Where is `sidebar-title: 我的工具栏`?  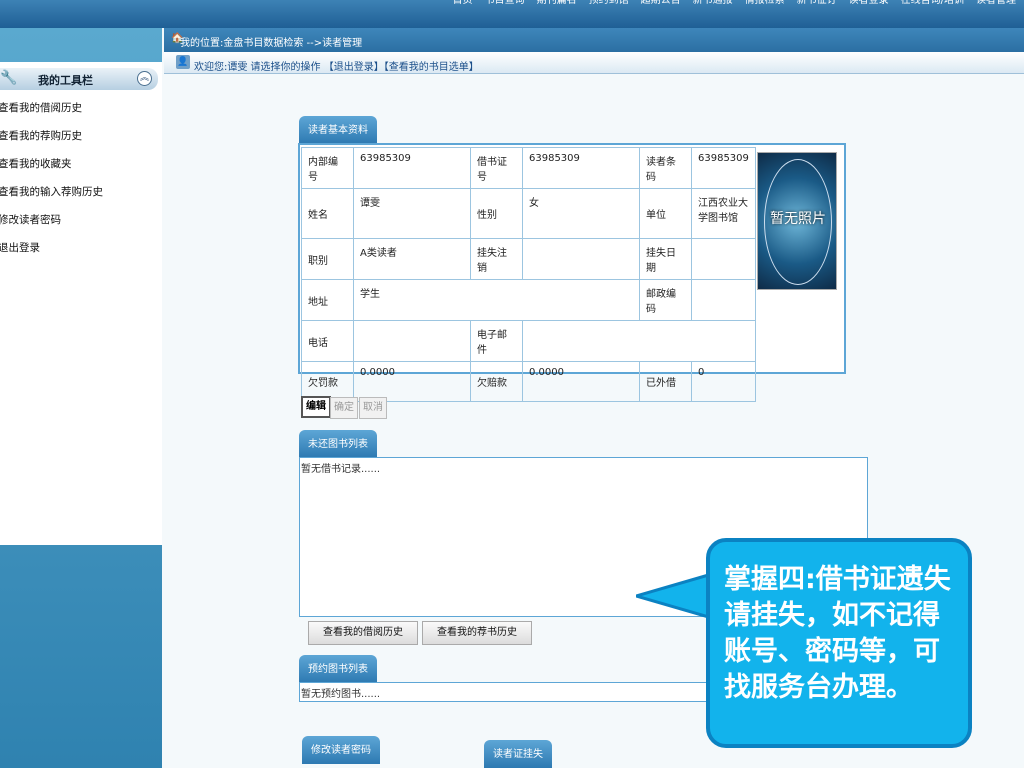 sidebar-title: 我的工具栏 is located at coordinates (65, 80).